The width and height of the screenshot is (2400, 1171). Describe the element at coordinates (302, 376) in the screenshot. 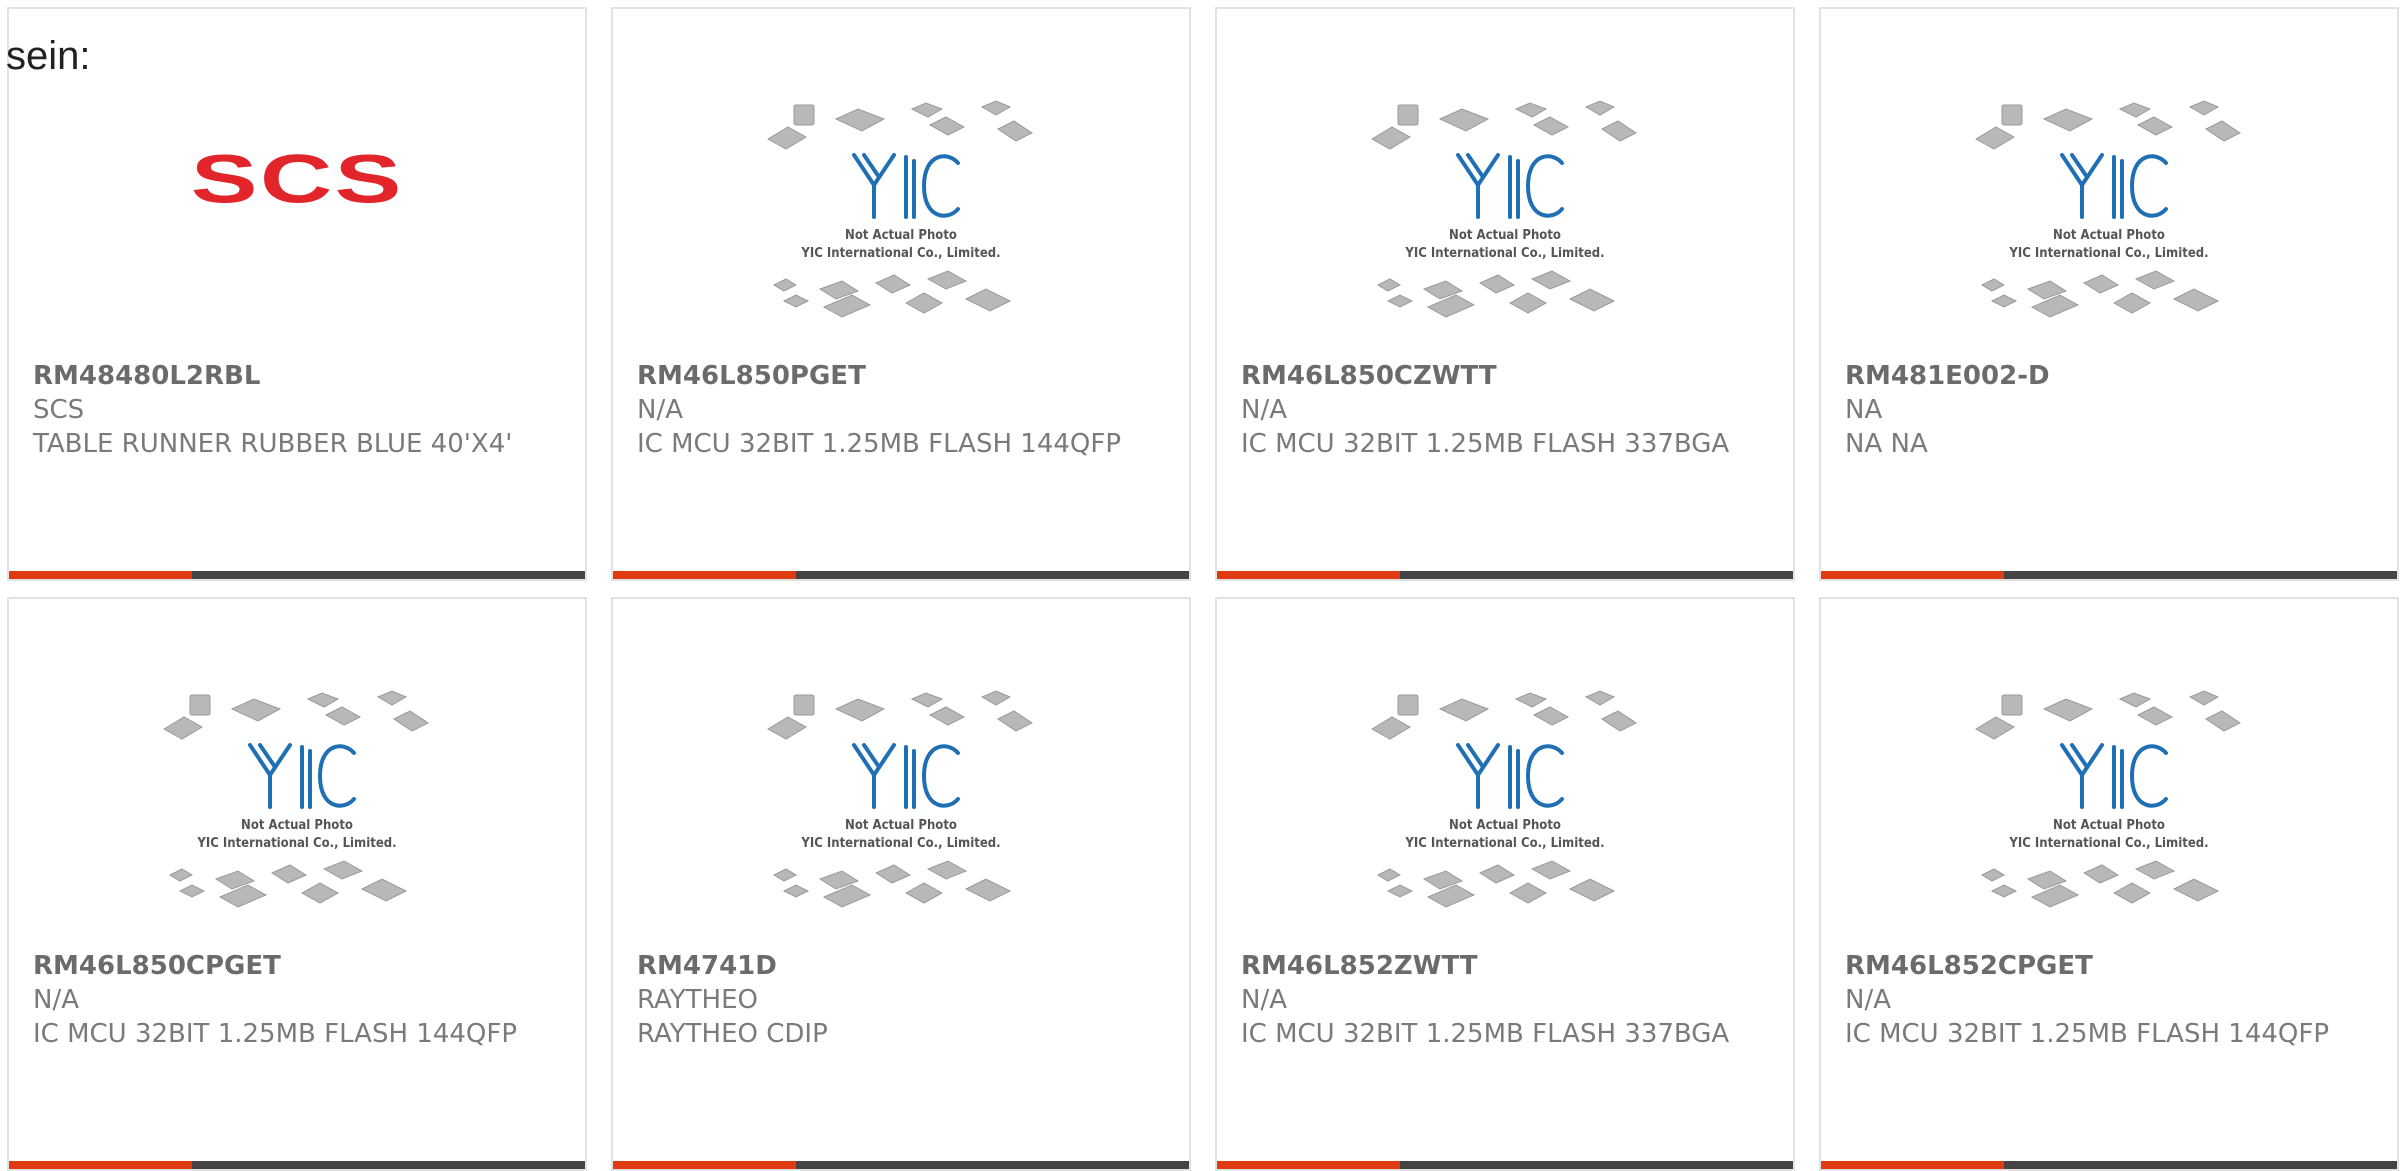

I see `part-number: RM48480L2RBL` at that location.